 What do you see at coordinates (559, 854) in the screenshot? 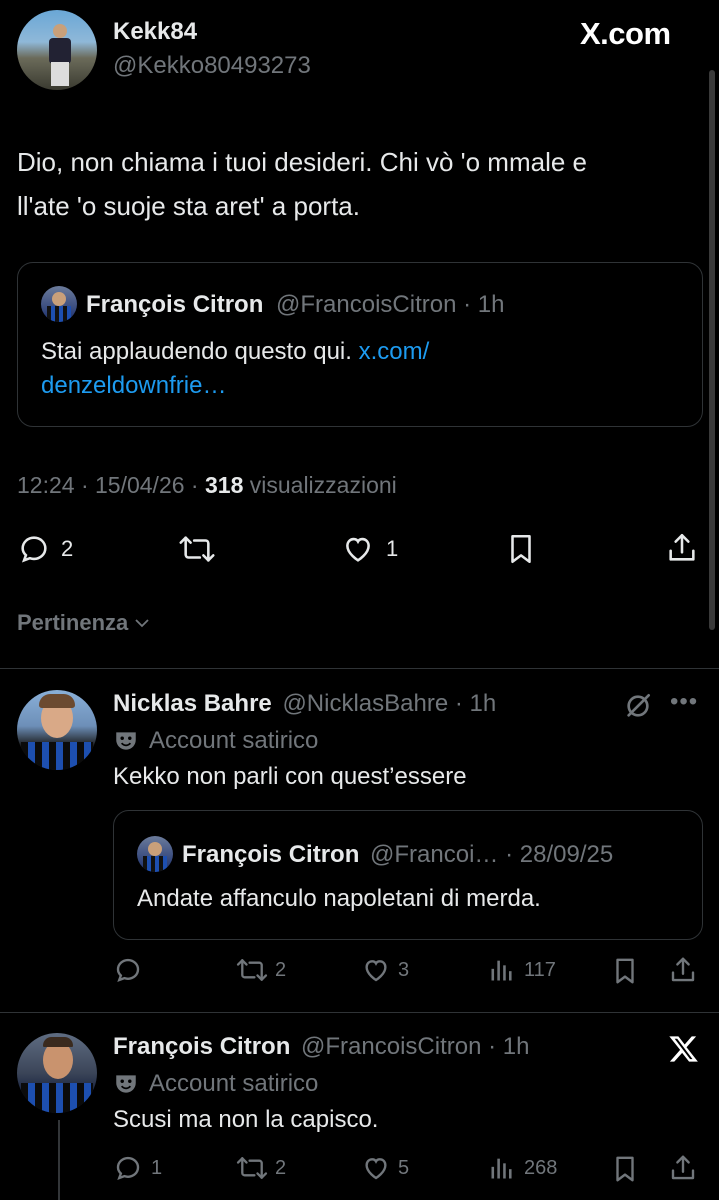
I see `reply-quote-time: · 28/09/25` at bounding box center [559, 854].